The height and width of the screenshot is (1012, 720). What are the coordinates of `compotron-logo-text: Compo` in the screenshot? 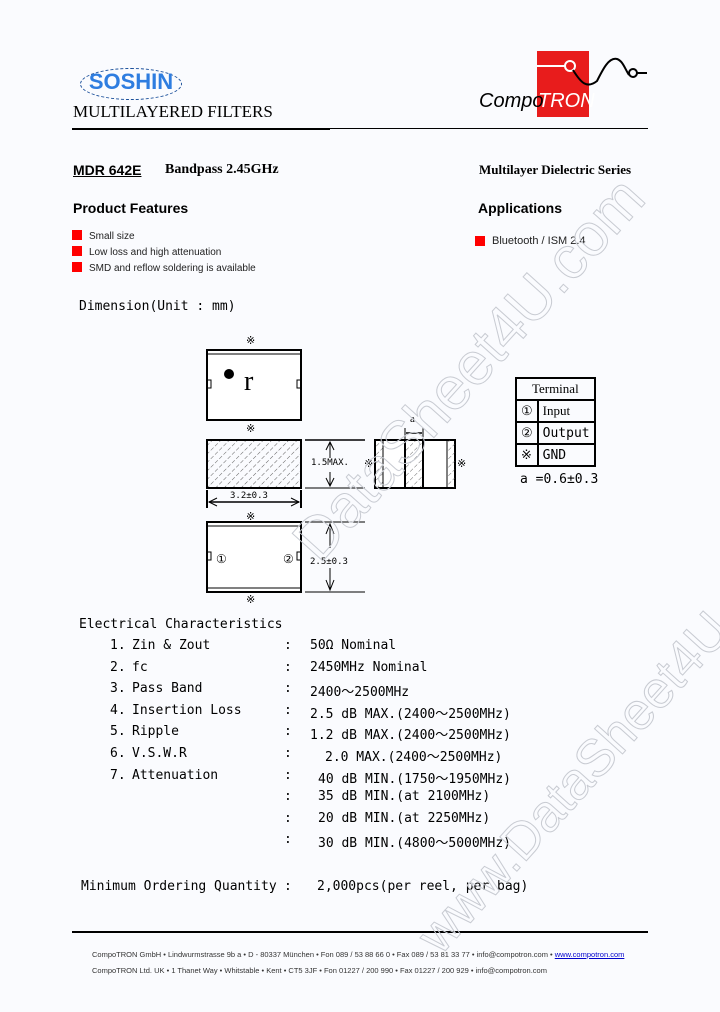 It's located at (511, 101).